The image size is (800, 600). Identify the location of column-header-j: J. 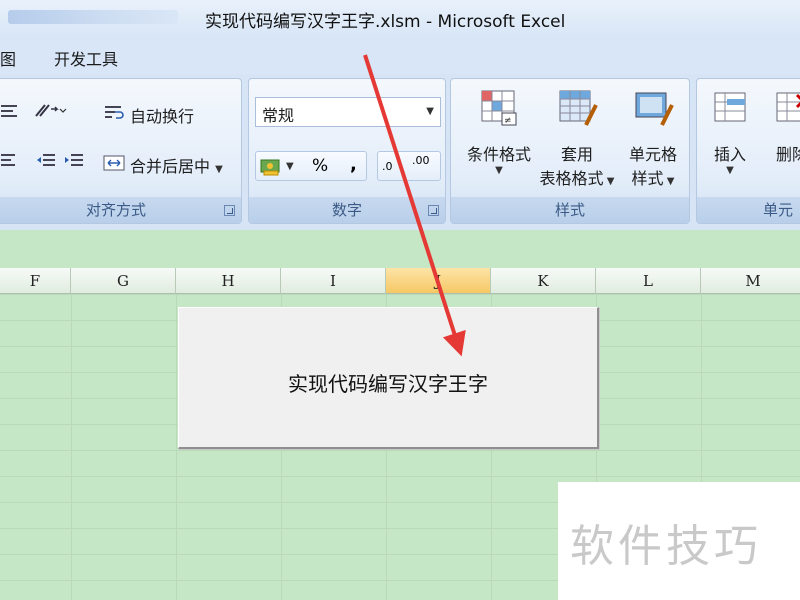
(438, 281).